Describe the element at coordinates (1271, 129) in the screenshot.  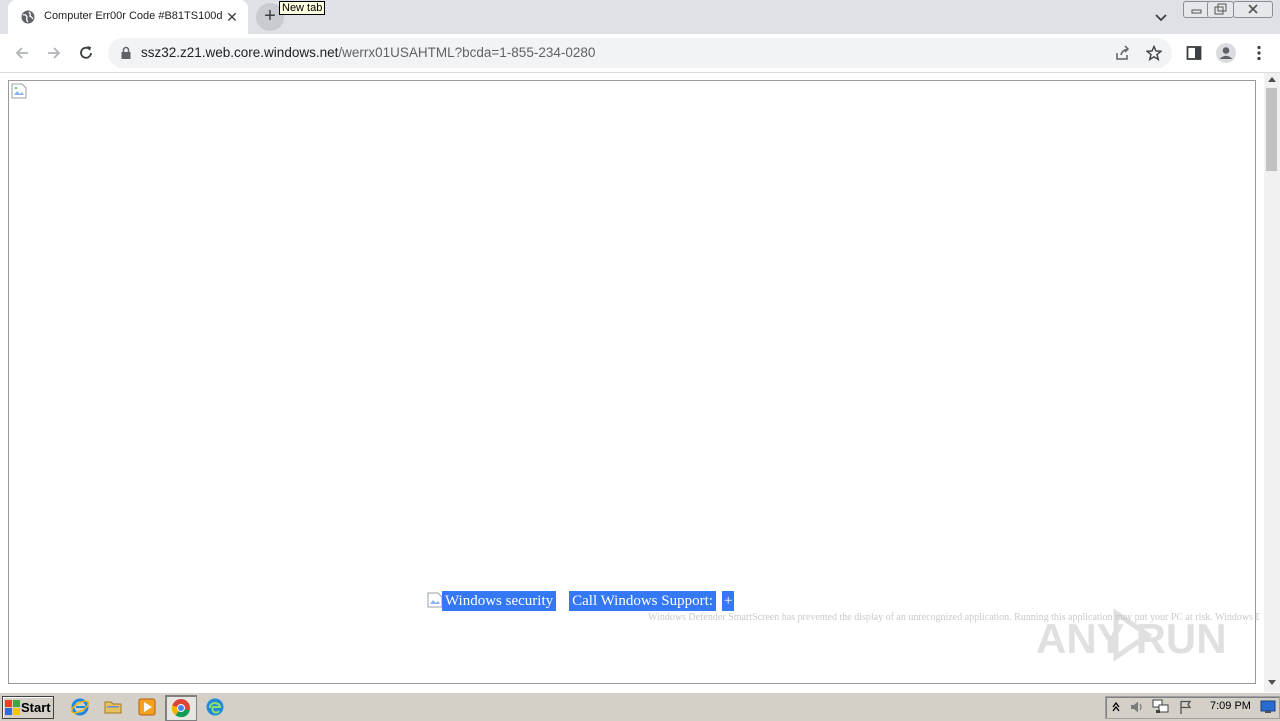
I see `scroll-thumb` at that location.